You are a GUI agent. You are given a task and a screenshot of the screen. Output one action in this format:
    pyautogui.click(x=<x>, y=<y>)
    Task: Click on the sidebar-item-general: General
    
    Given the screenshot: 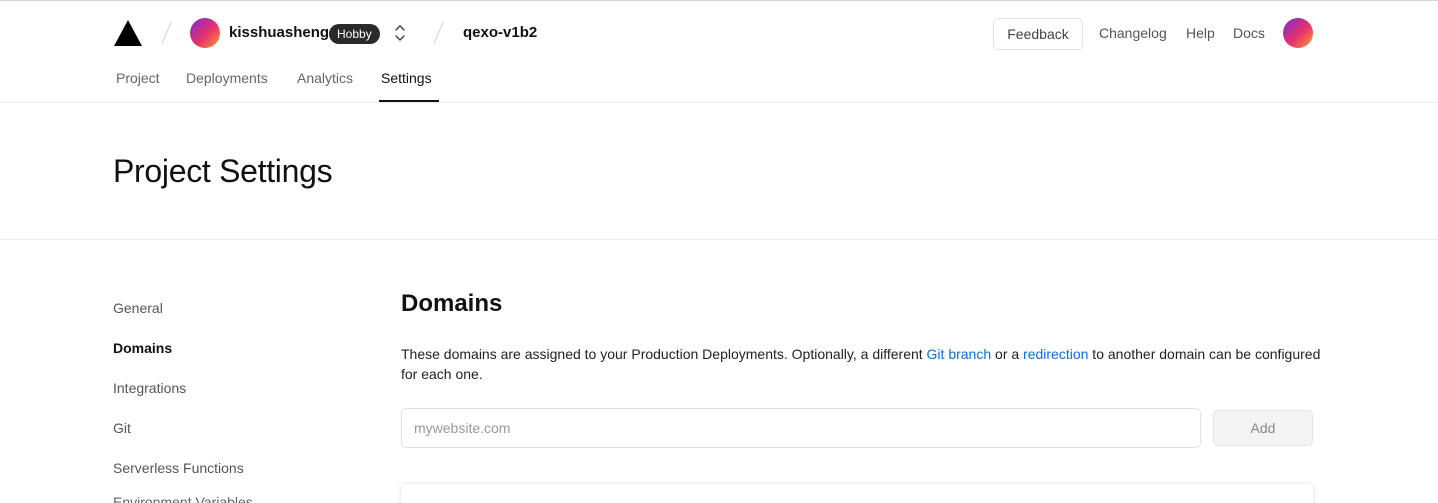 What is the action you would take?
    pyautogui.click(x=138, y=308)
    